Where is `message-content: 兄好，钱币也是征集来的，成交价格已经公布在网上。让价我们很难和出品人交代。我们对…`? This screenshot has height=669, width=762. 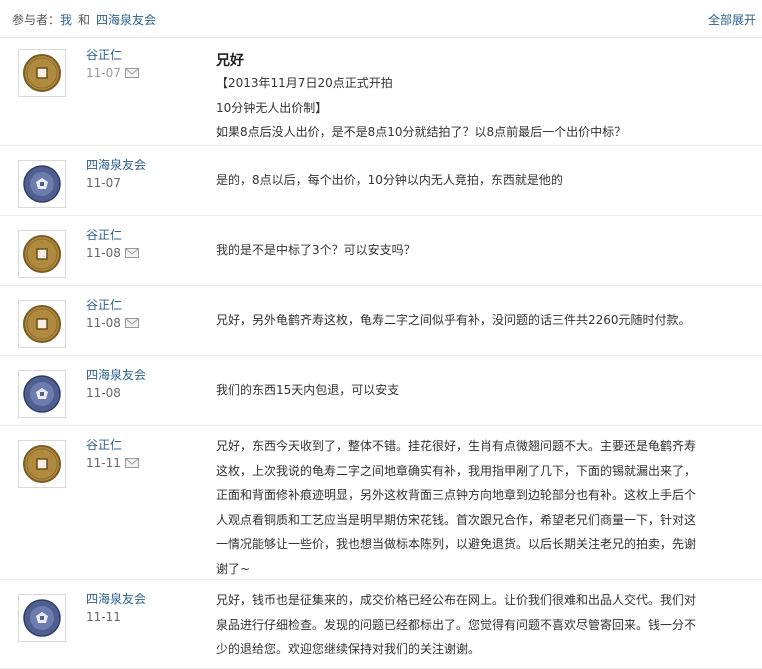
message-content: 兄好，钱币也是征集来的，成交价格已经公布在网上。让价我们很难和出品人交代。我们对… is located at coordinates (461, 625).